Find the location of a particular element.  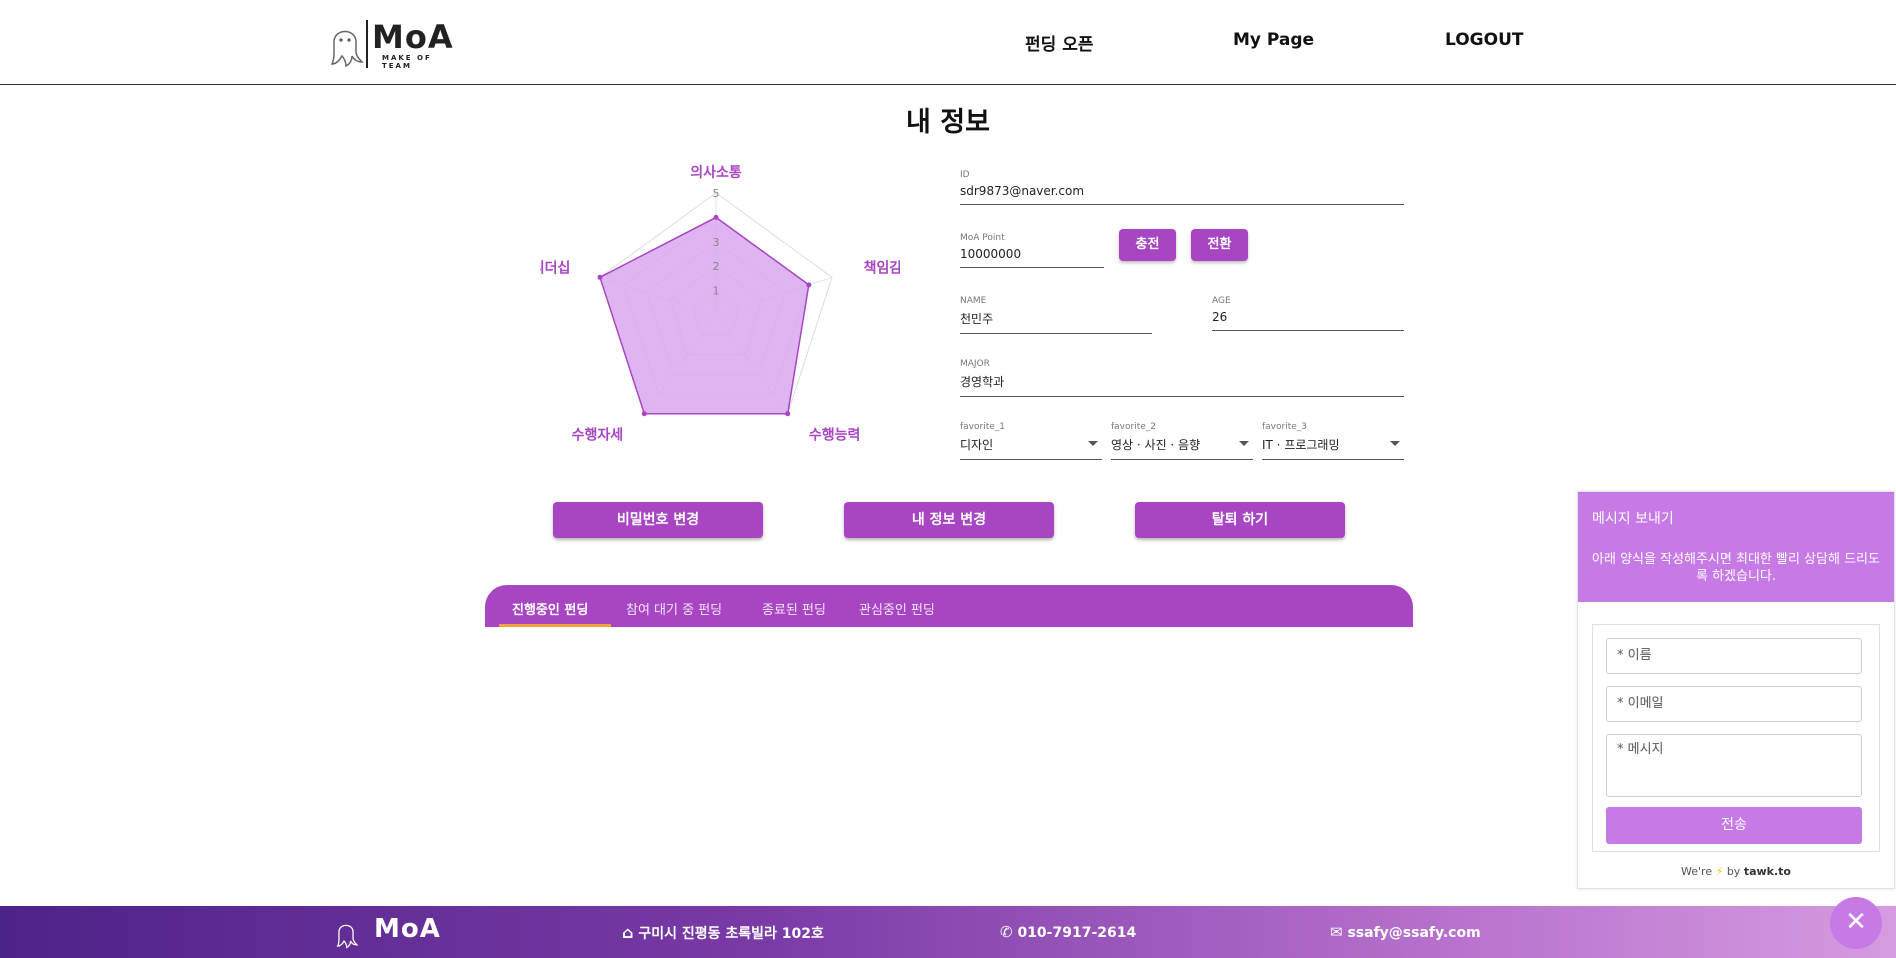

favorite-3-label: favorite_3 is located at coordinates (1285, 427).